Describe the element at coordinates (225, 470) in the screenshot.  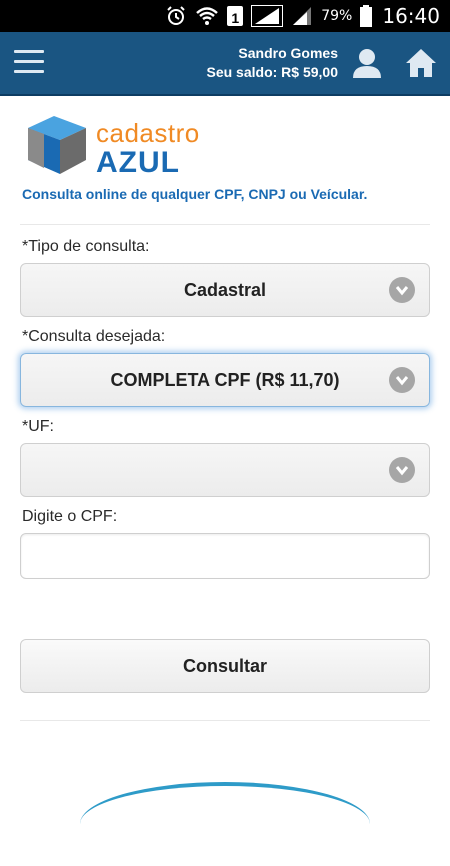
I see `uf-select` at that location.